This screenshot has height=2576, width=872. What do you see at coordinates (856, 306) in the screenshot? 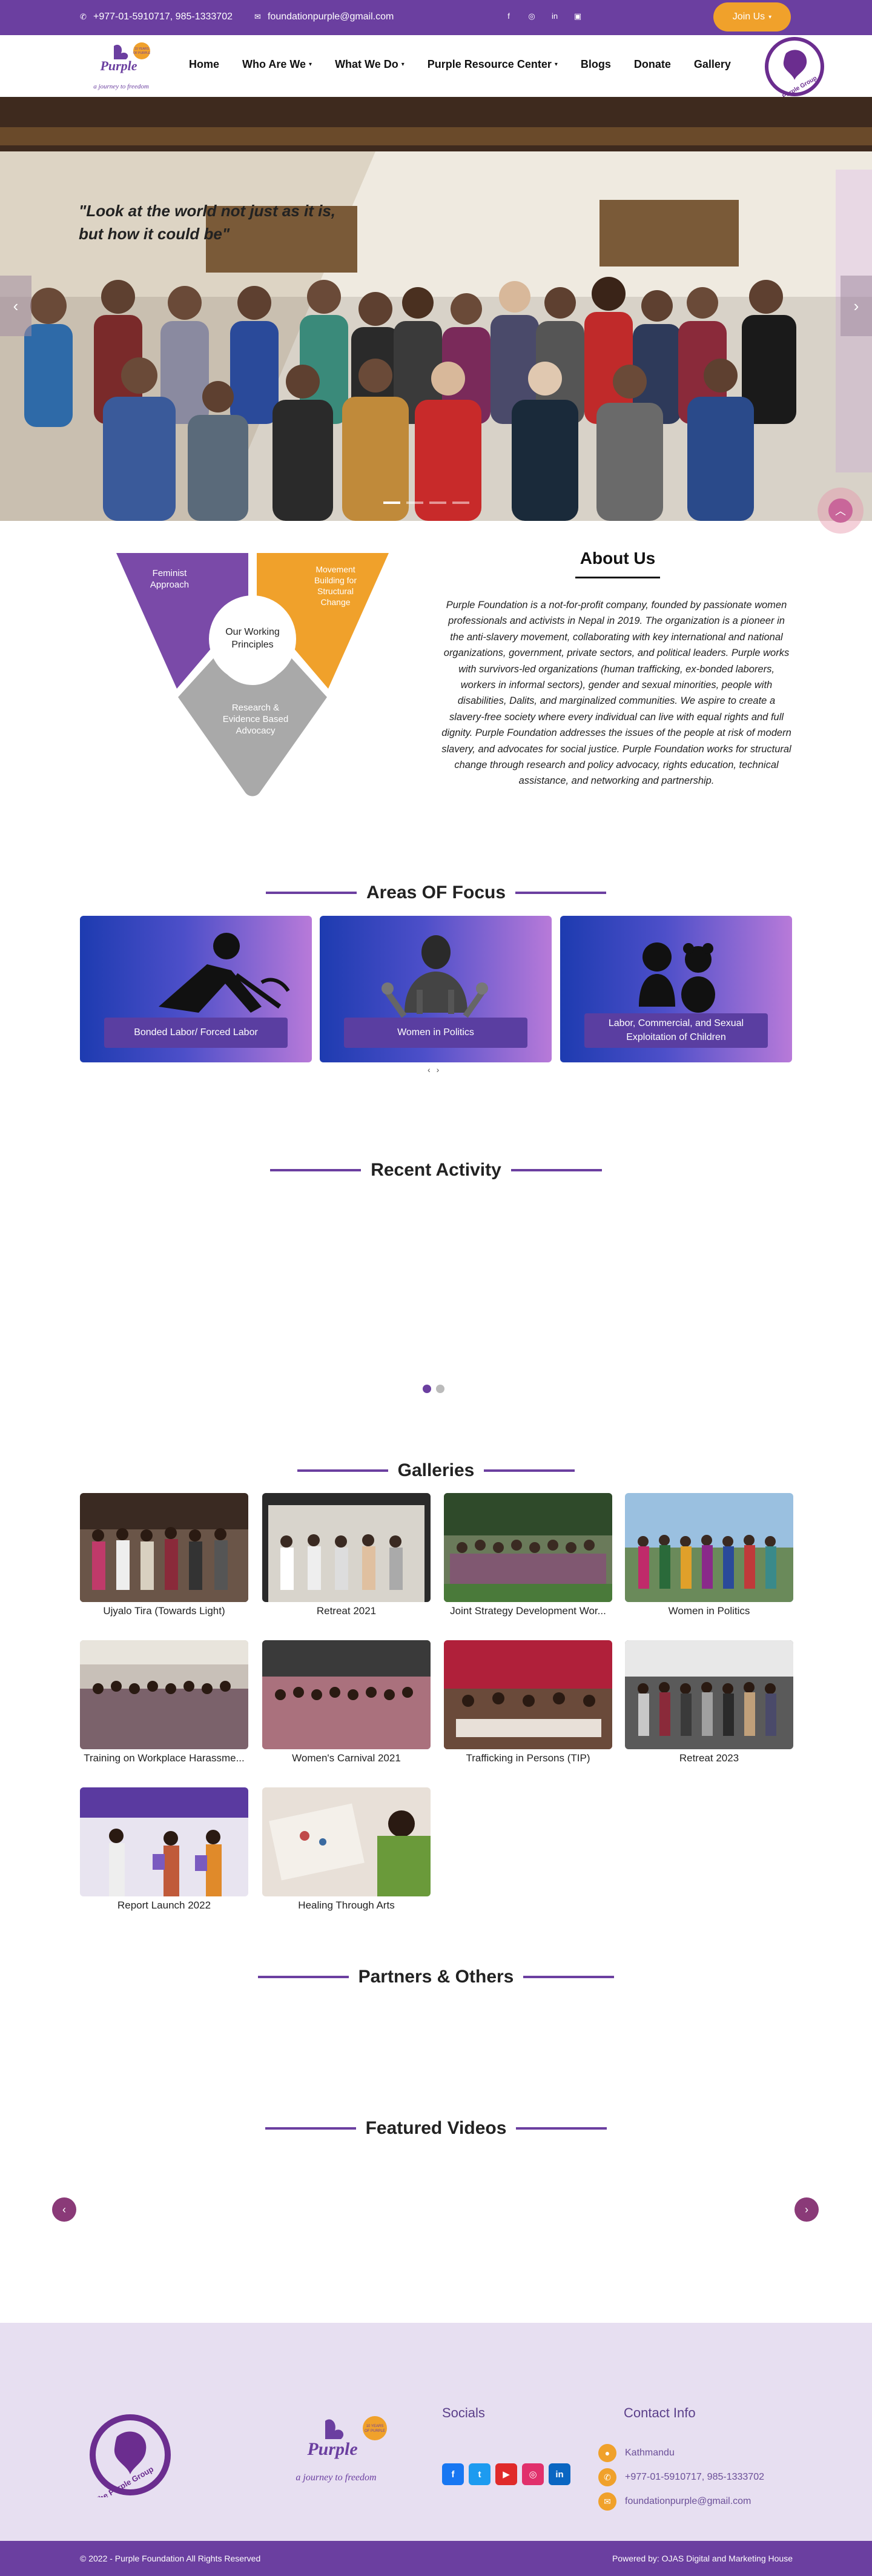
I see `hero-next-button: ›` at bounding box center [856, 306].